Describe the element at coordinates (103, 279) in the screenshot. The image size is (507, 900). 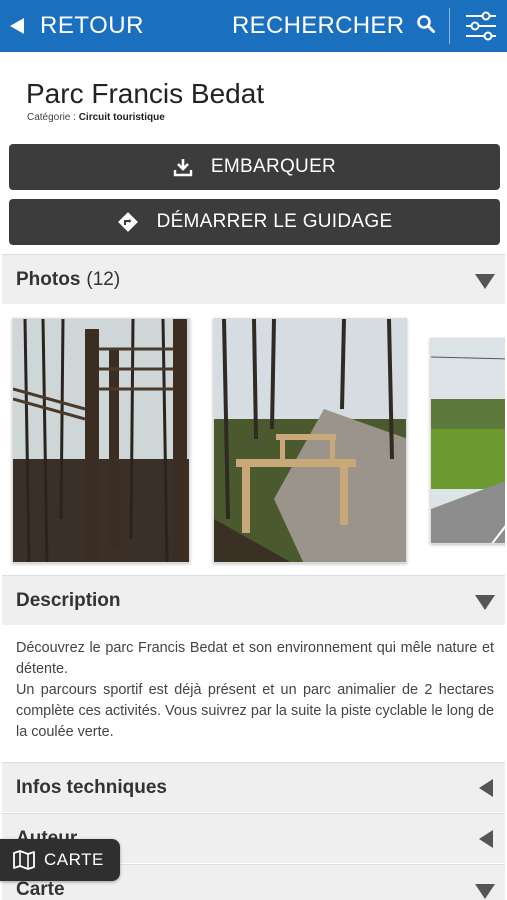
I see `photos-count: (12)` at that location.